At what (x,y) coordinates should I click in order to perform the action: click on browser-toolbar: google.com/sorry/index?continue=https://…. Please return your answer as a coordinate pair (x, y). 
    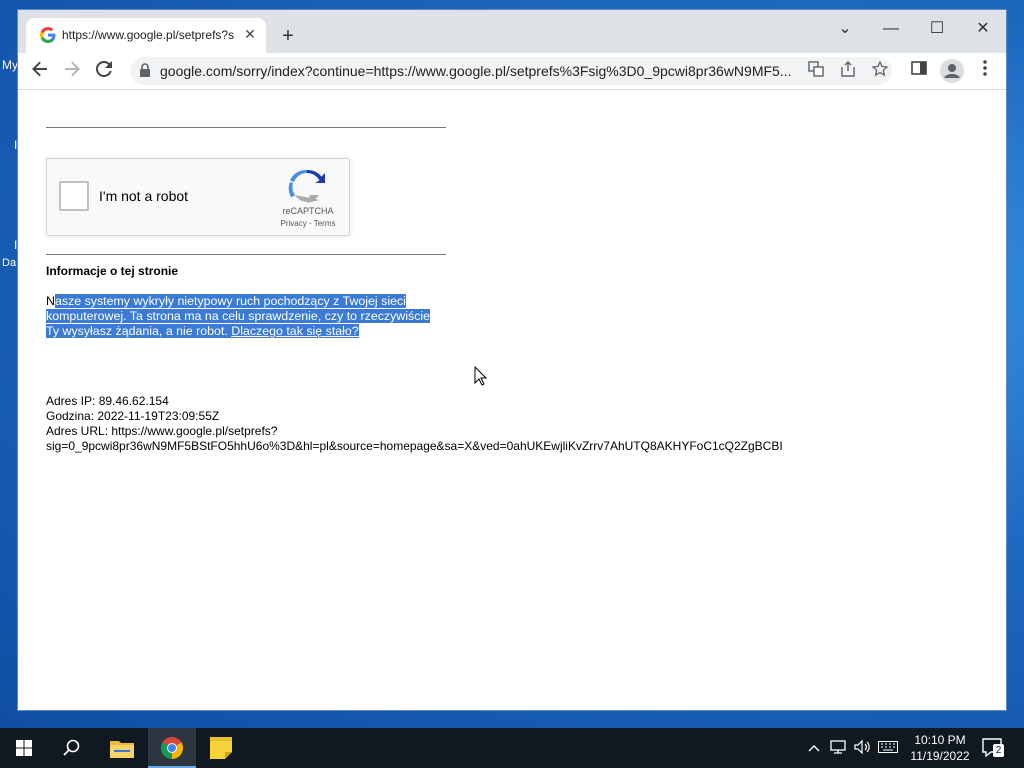
    Looking at the image, I should click on (512, 71).